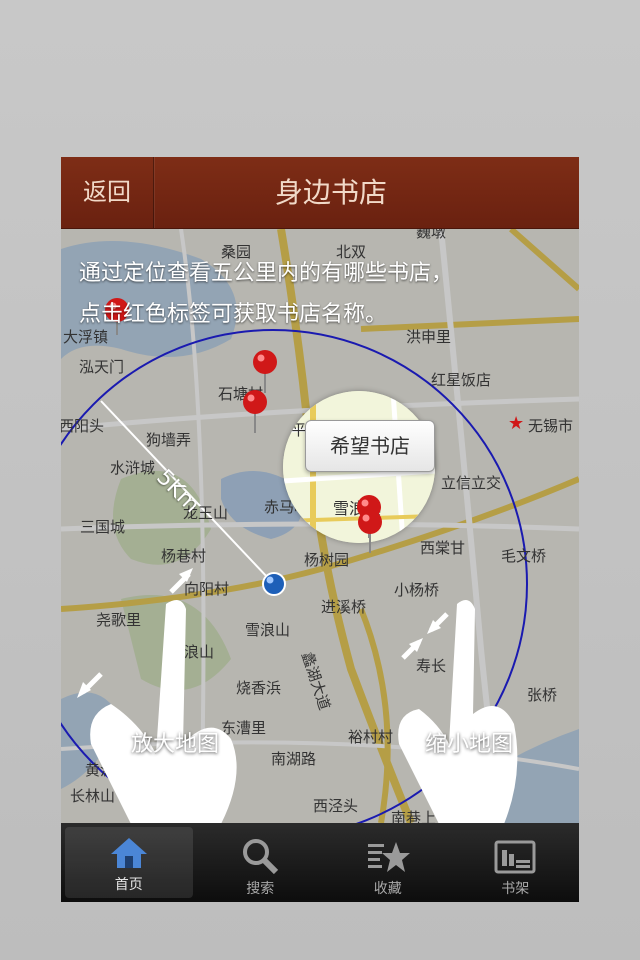 Image resolution: width=640 pixels, height=960 pixels. I want to click on map-label: 西阳头, so click(83, 426).